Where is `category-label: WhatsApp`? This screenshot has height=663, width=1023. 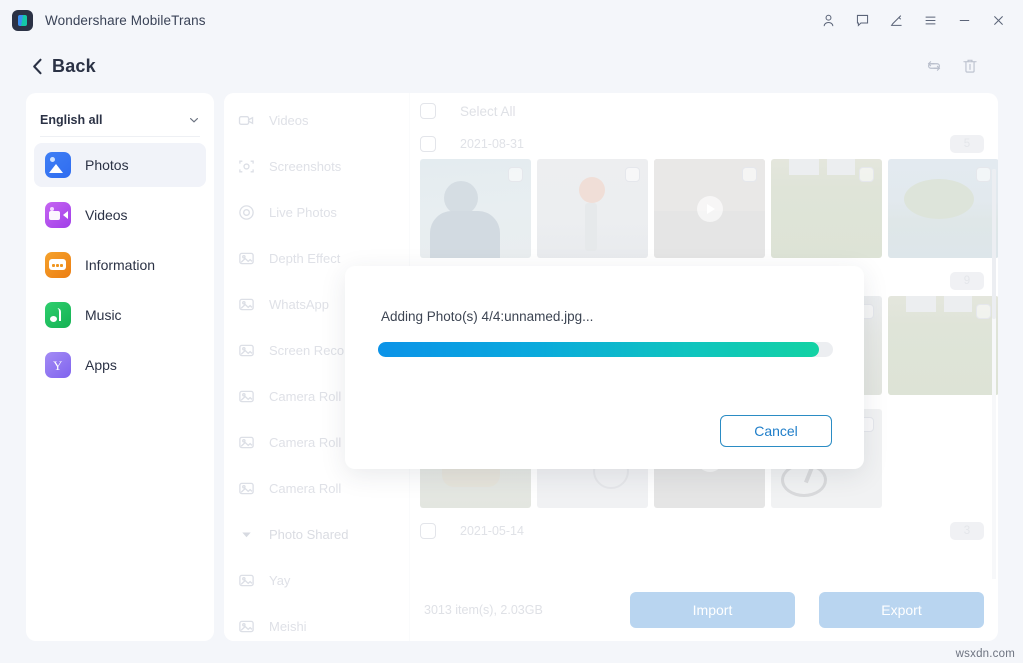 category-label: WhatsApp is located at coordinates (299, 304).